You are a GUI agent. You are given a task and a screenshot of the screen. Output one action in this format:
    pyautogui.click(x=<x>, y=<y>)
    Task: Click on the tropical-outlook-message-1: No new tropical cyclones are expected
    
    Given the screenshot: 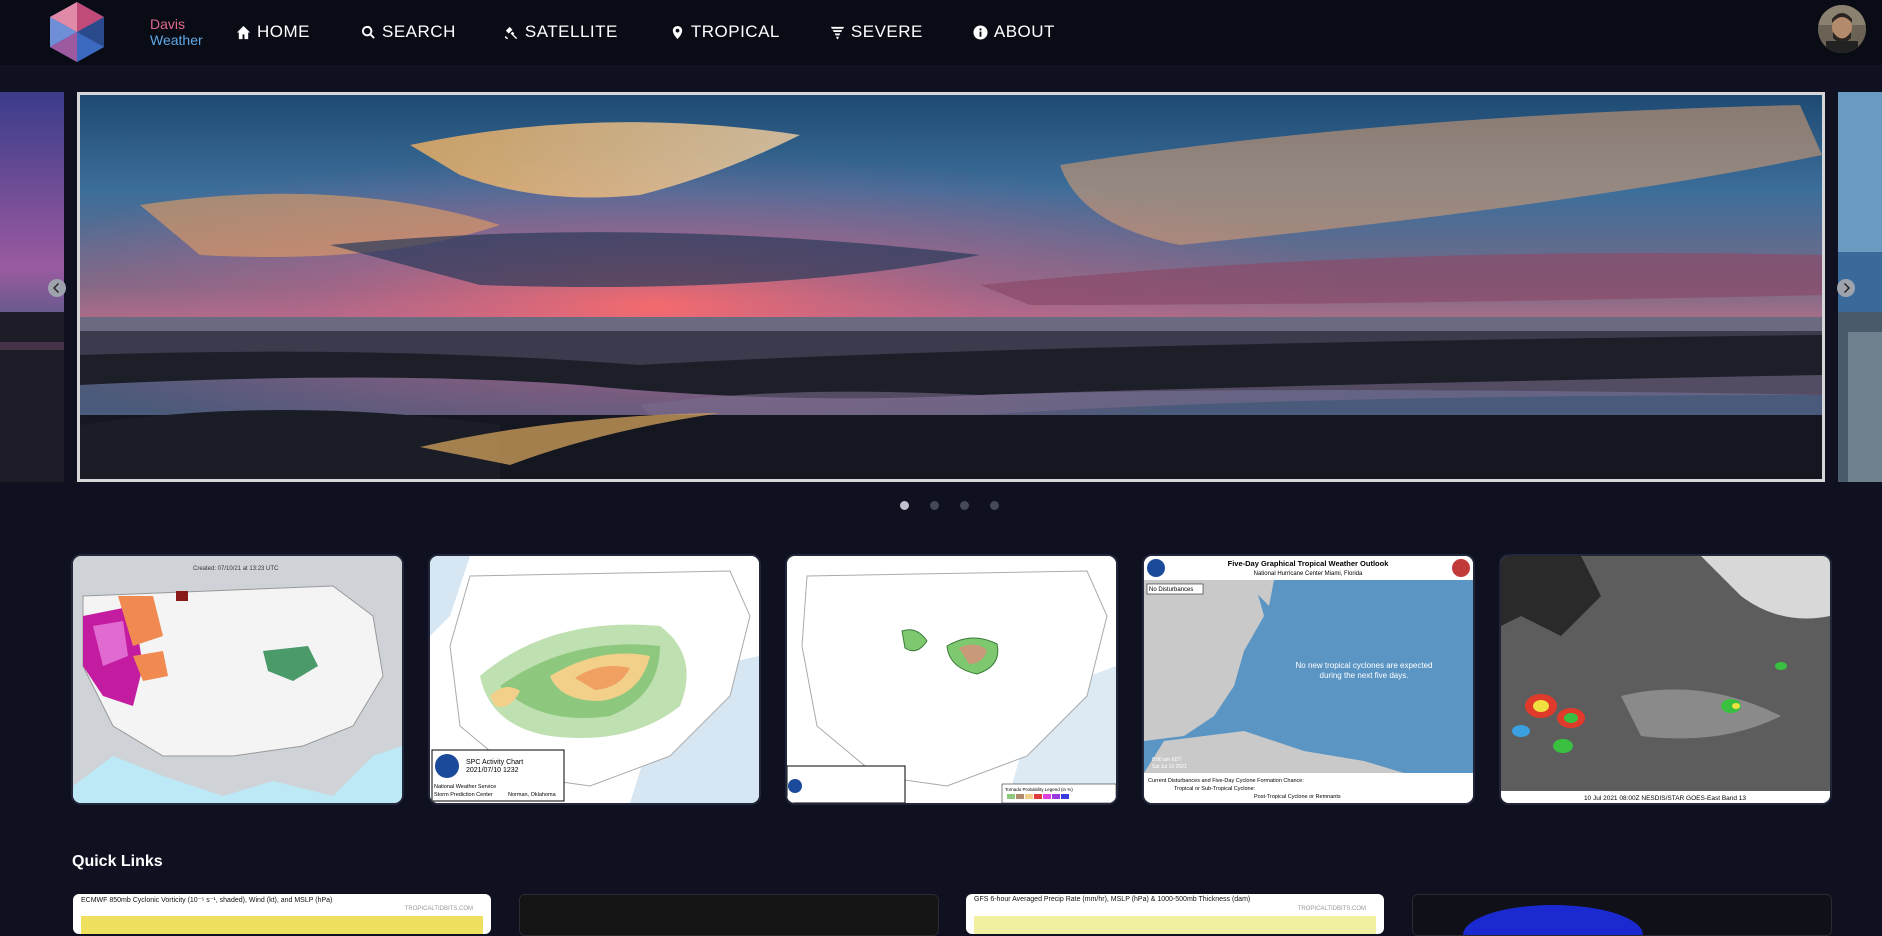 What is the action you would take?
    pyautogui.click(x=1364, y=665)
    